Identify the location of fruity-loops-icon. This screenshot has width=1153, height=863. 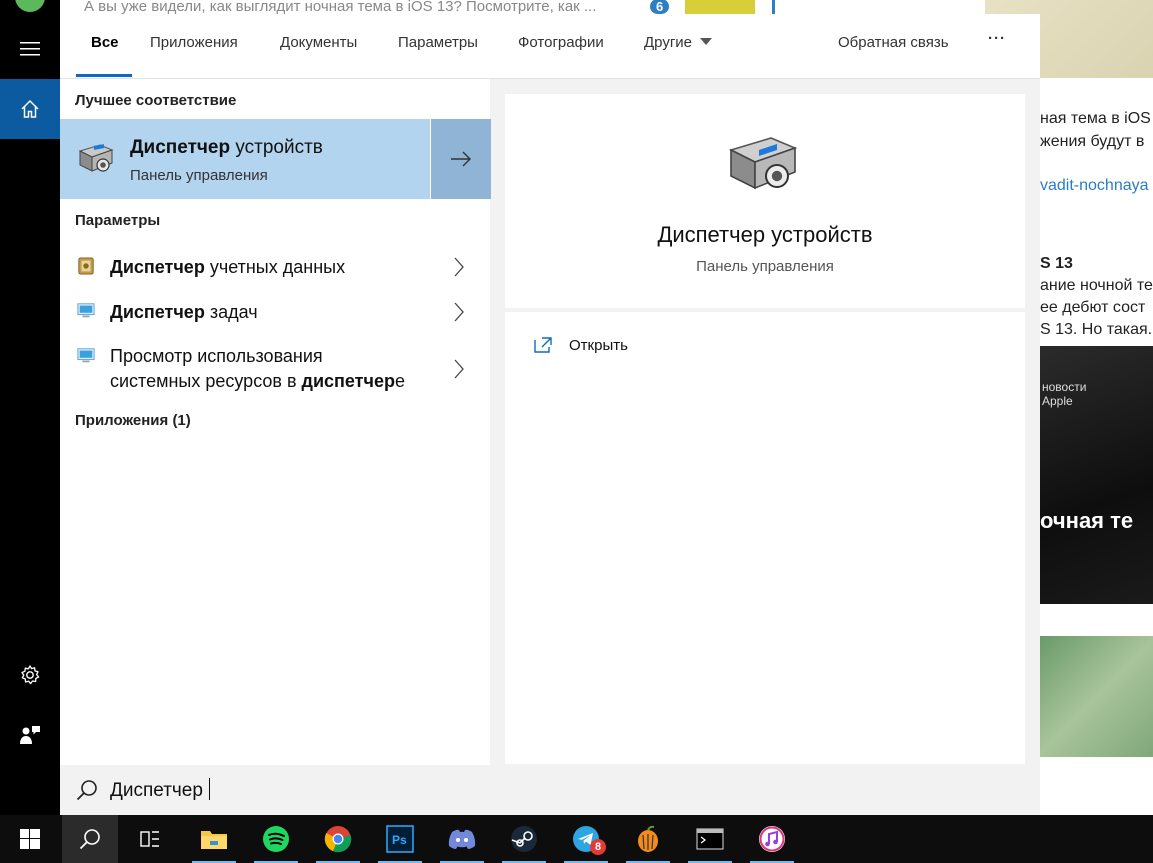
(648, 838).